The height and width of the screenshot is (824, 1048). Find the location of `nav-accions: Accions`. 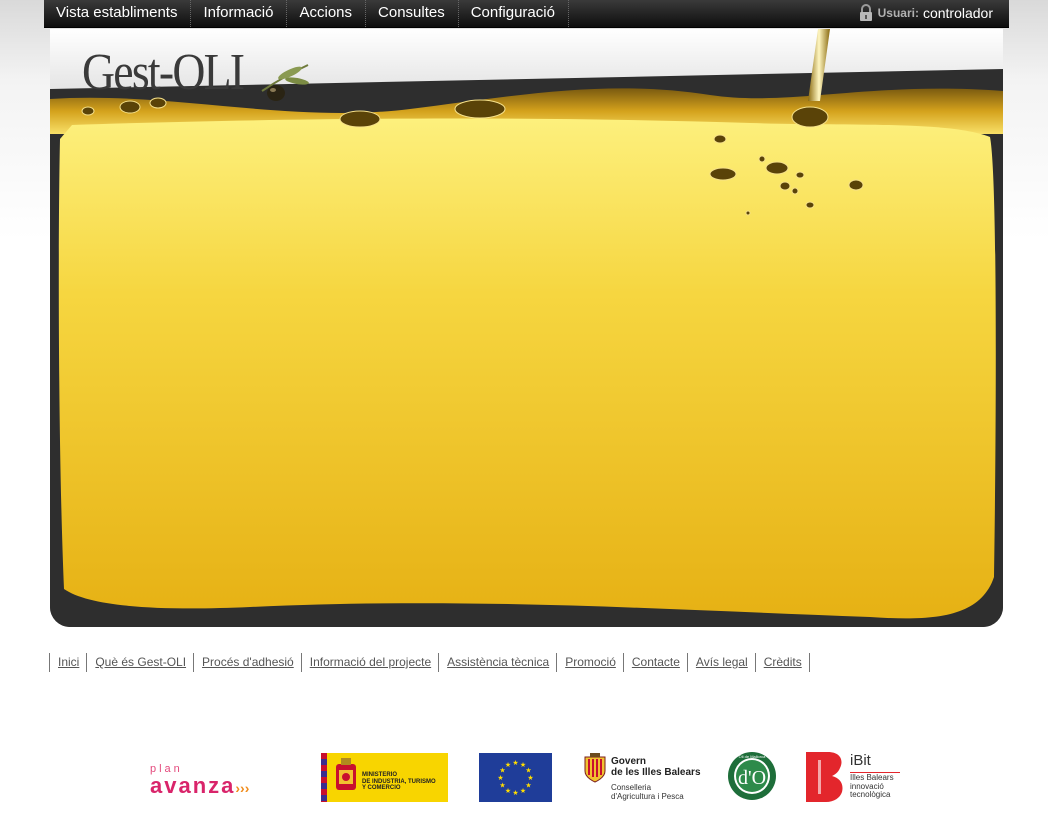

nav-accions: Accions is located at coordinates (327, 13).